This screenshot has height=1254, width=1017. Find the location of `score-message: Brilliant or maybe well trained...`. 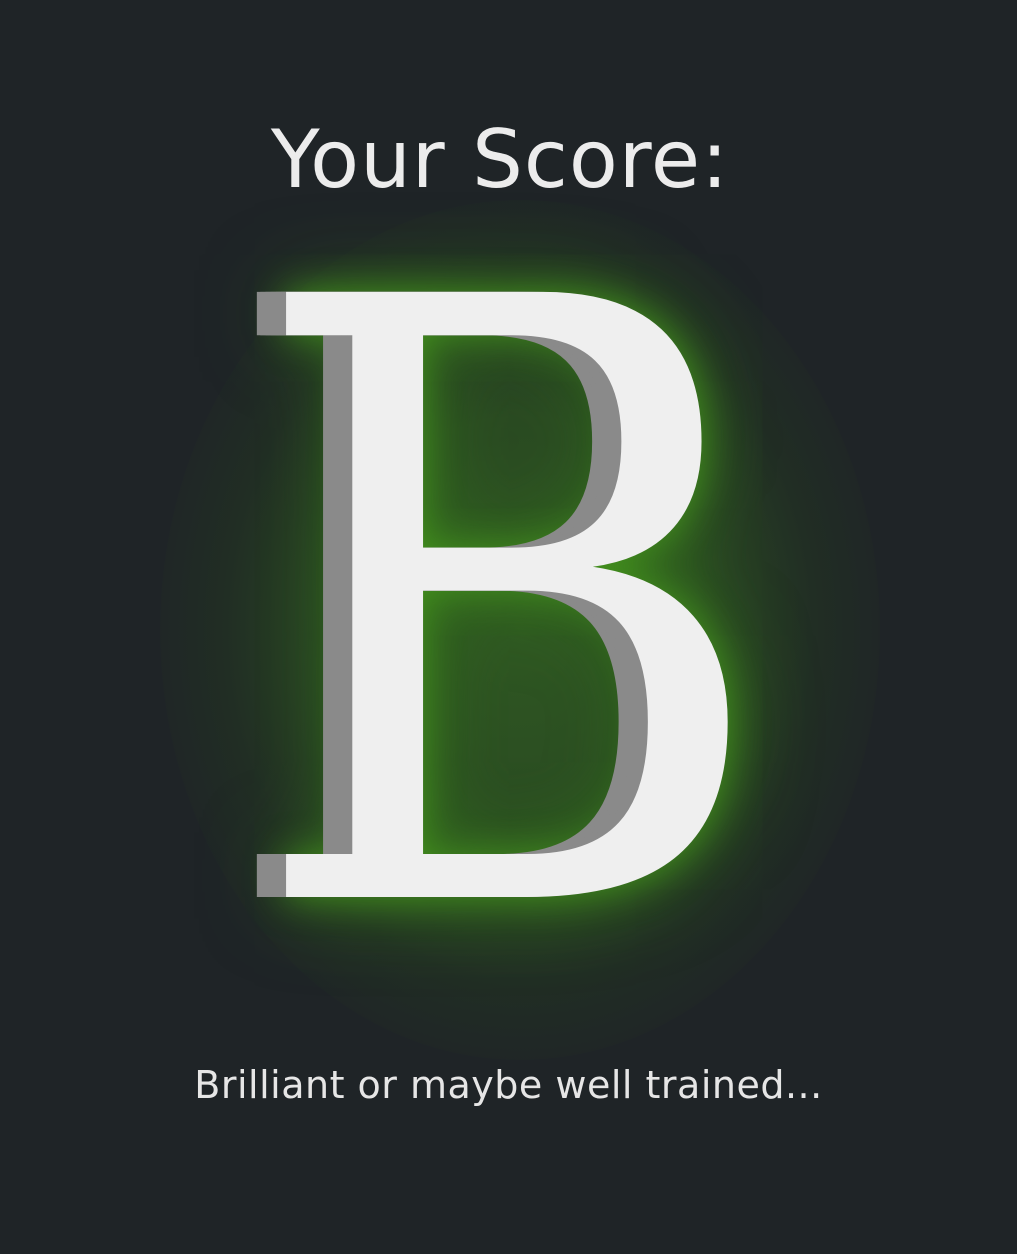

score-message: Brilliant or maybe well trained... is located at coordinates (508, 1085).